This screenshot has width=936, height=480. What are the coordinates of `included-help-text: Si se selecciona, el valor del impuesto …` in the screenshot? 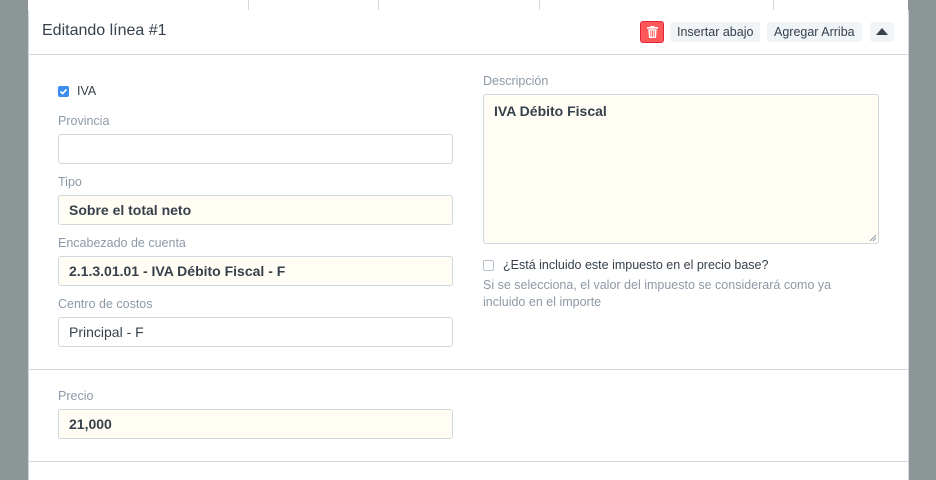 It's located at (657, 293).